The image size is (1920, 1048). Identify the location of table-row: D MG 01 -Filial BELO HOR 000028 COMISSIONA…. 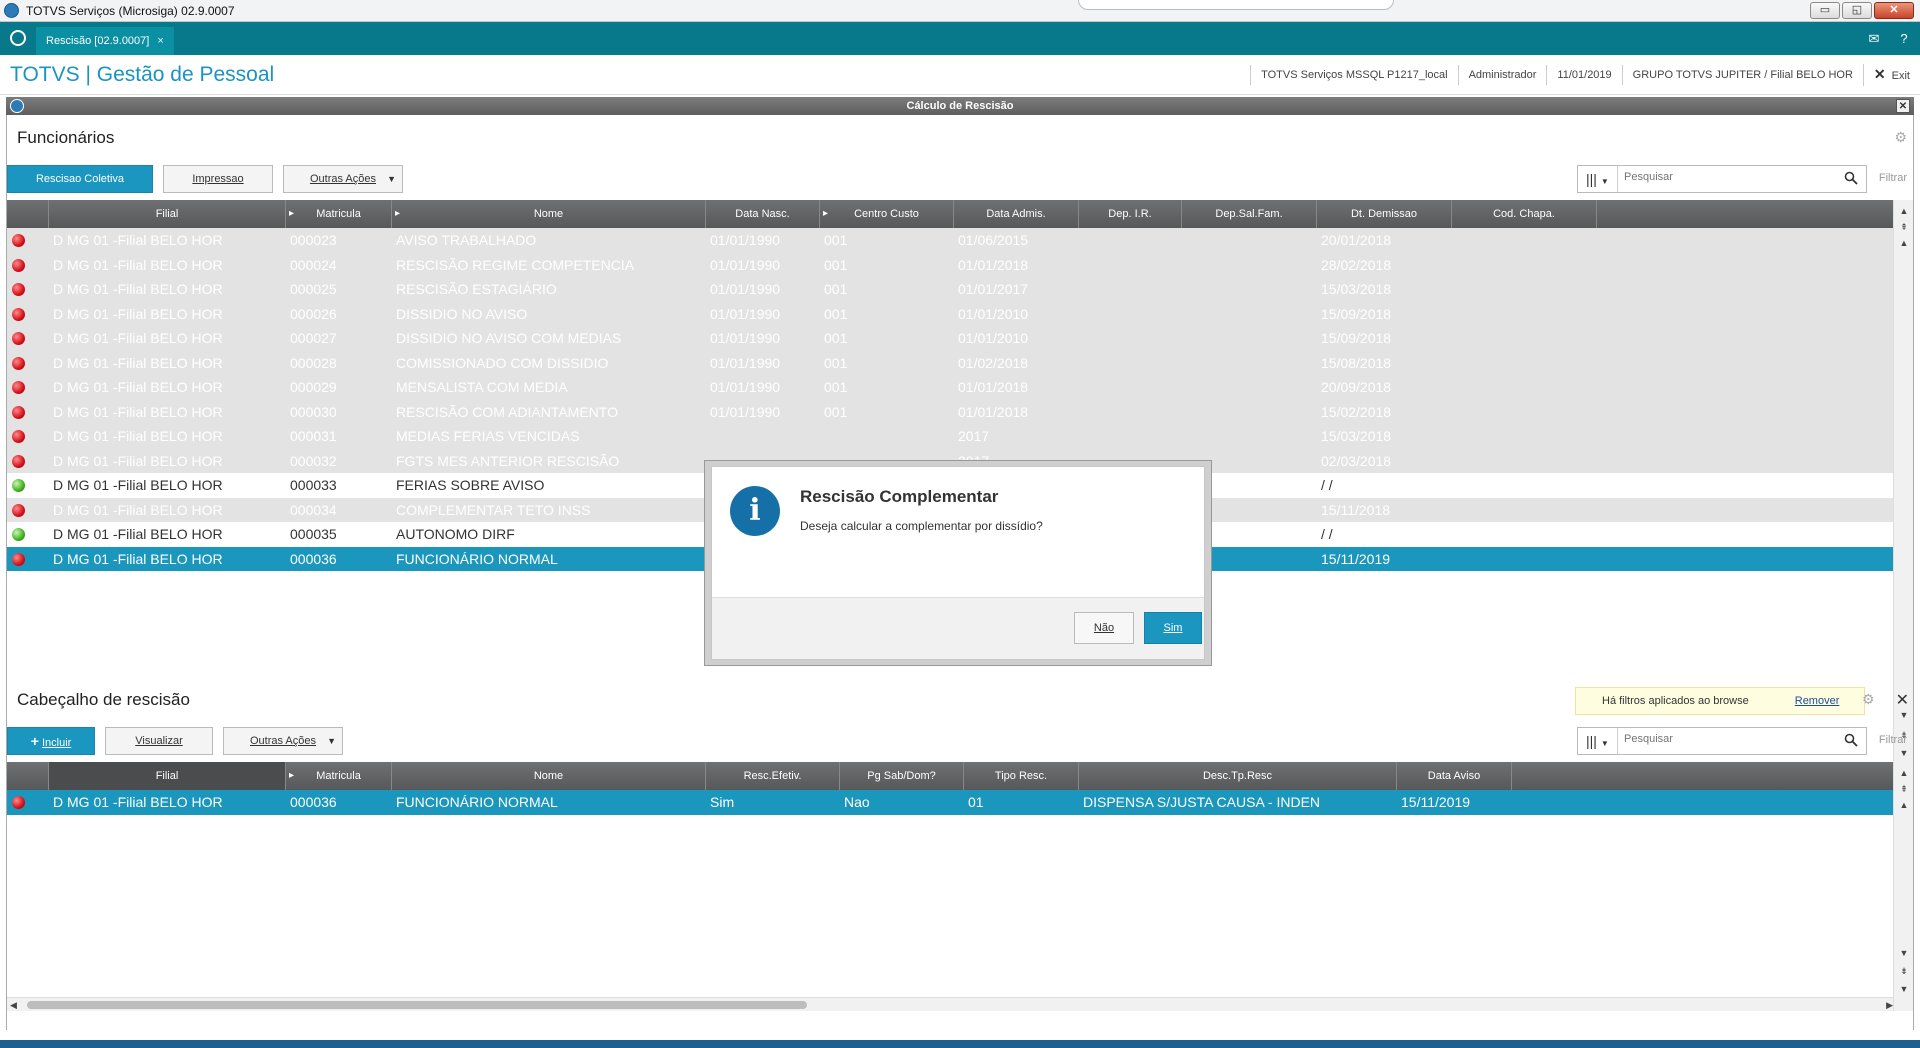
(952, 363).